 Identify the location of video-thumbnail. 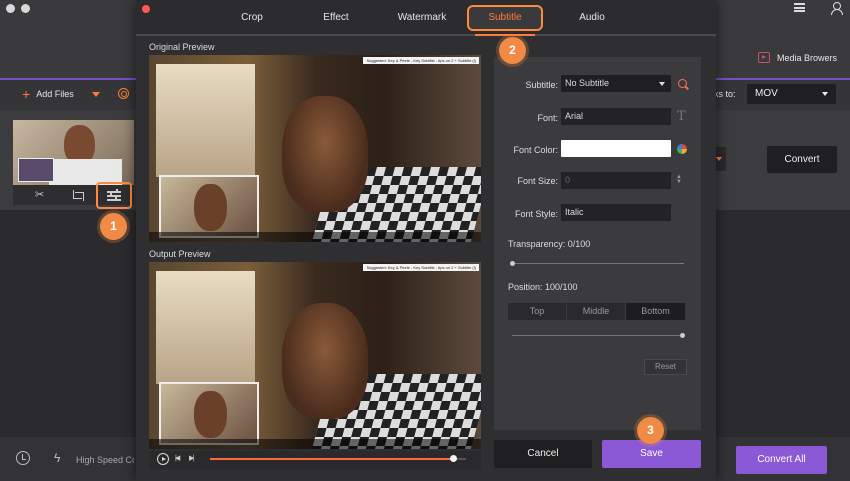
(73, 152).